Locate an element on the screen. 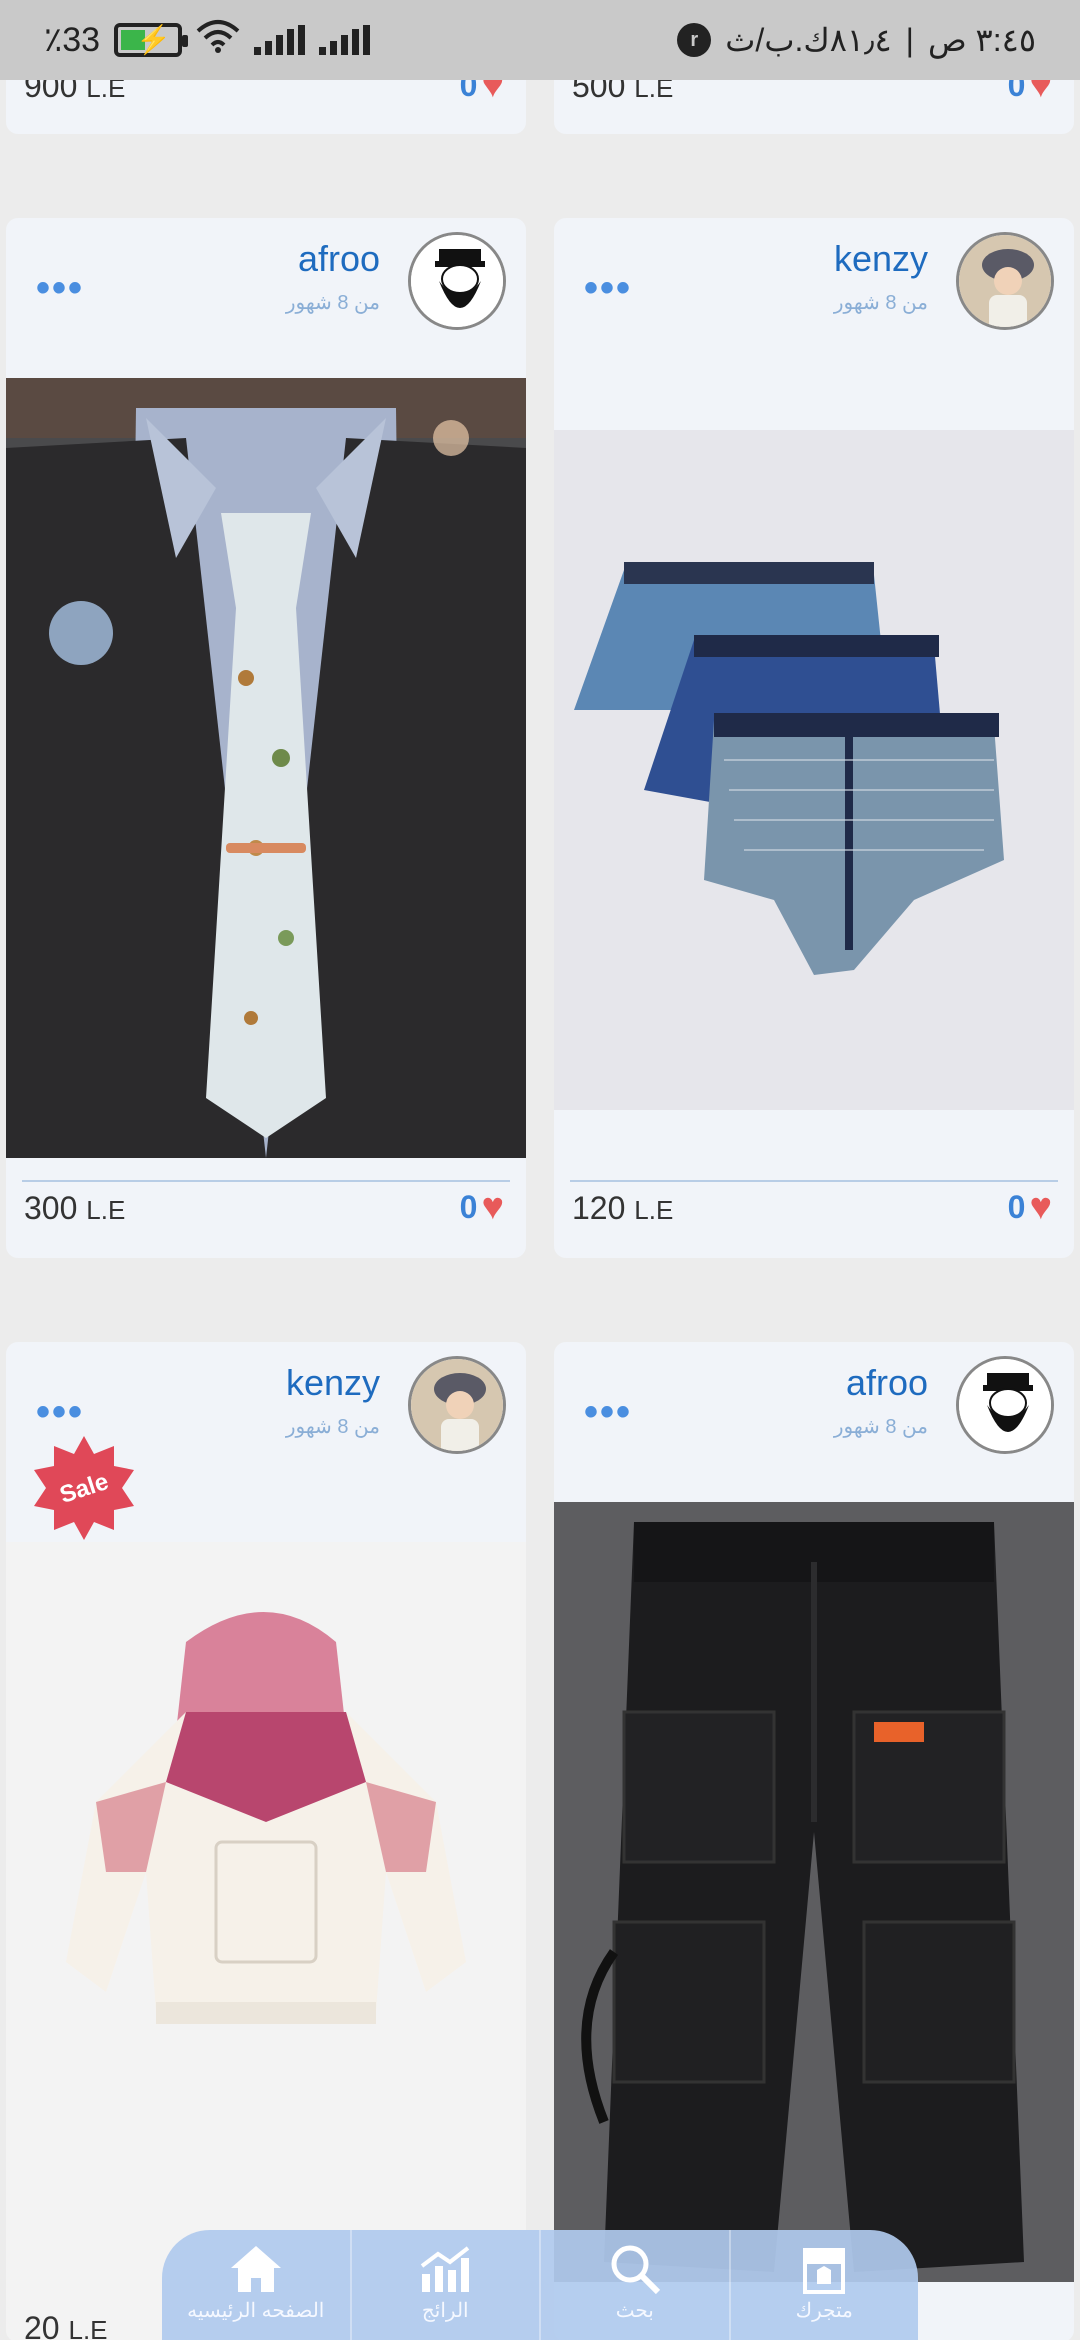 The width and height of the screenshot is (1080, 2340). wifi-icon is located at coordinates (218, 40).